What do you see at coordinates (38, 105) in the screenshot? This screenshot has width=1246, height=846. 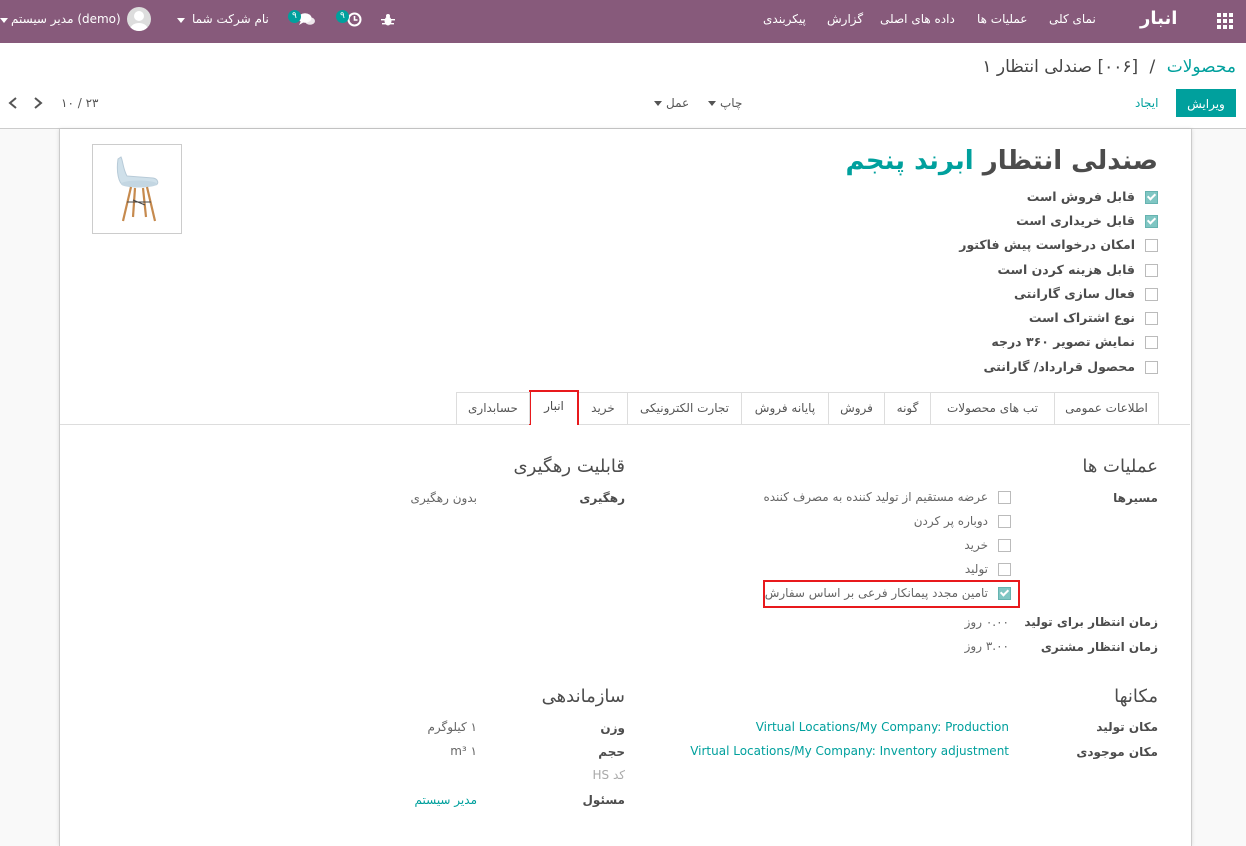 I see `pager-next-icon` at bounding box center [38, 105].